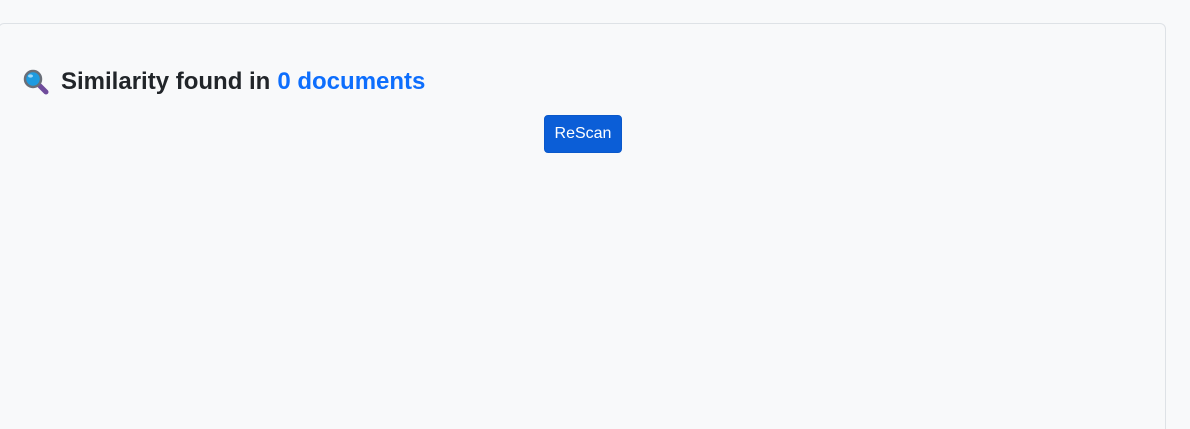 This screenshot has height=429, width=1190. What do you see at coordinates (36, 82) in the screenshot?
I see `magnifying-glass-icon` at bounding box center [36, 82].